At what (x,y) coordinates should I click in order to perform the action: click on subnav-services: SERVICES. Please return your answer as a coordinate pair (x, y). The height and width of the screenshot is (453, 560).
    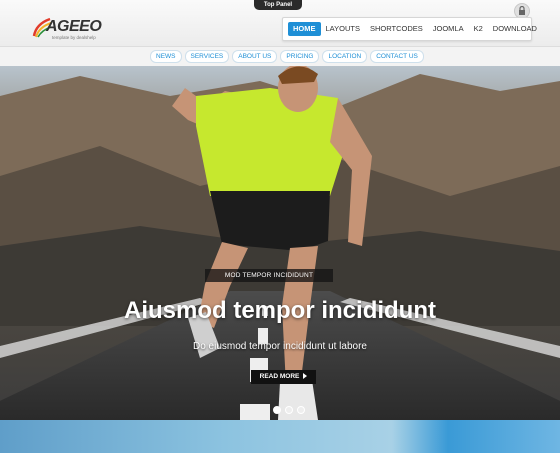
    Looking at the image, I should click on (207, 56).